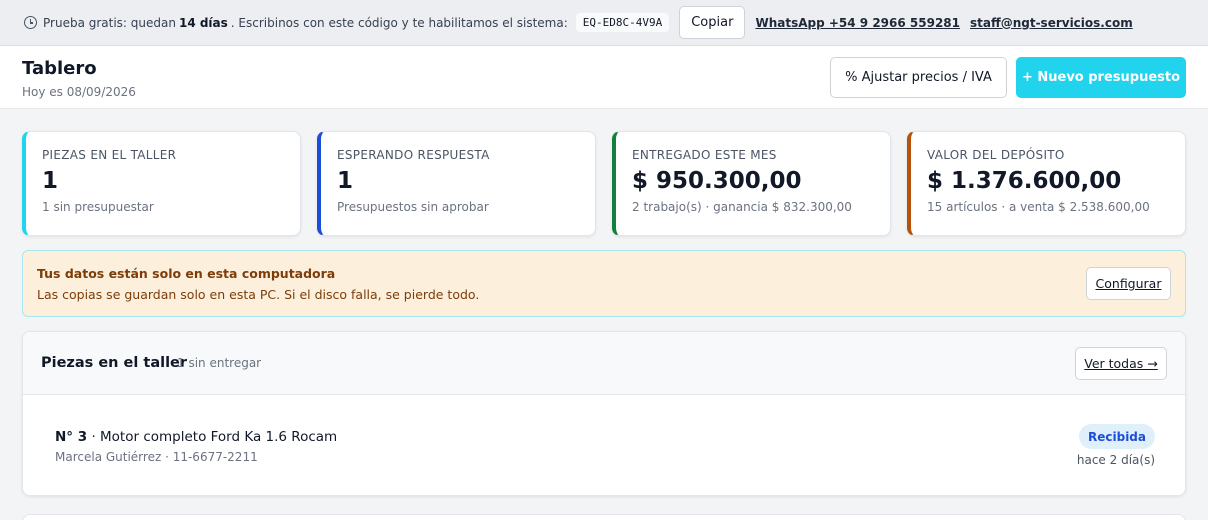 Image resolution: width=1208 pixels, height=520 pixels. Describe the element at coordinates (1121, 363) in the screenshot. I see `see-all-button: Ver todas →` at that location.